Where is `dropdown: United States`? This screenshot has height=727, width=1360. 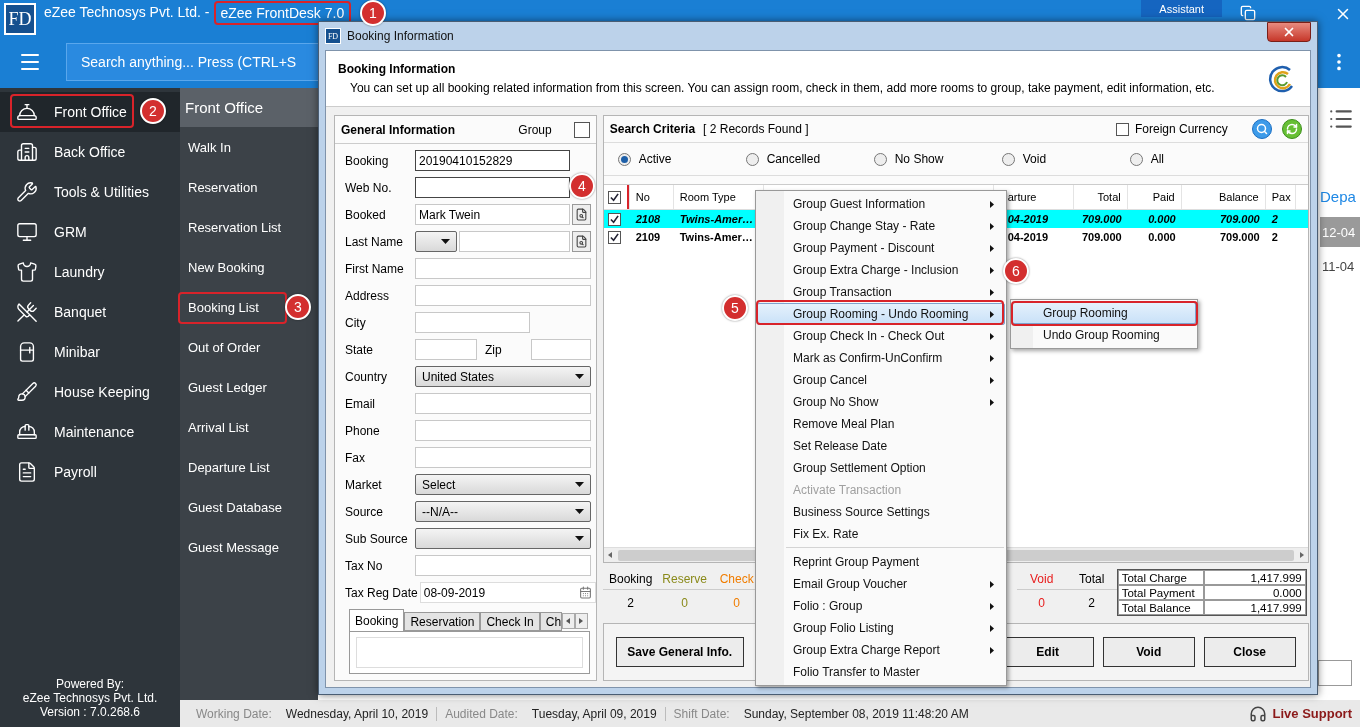
dropdown: United States is located at coordinates (503, 376).